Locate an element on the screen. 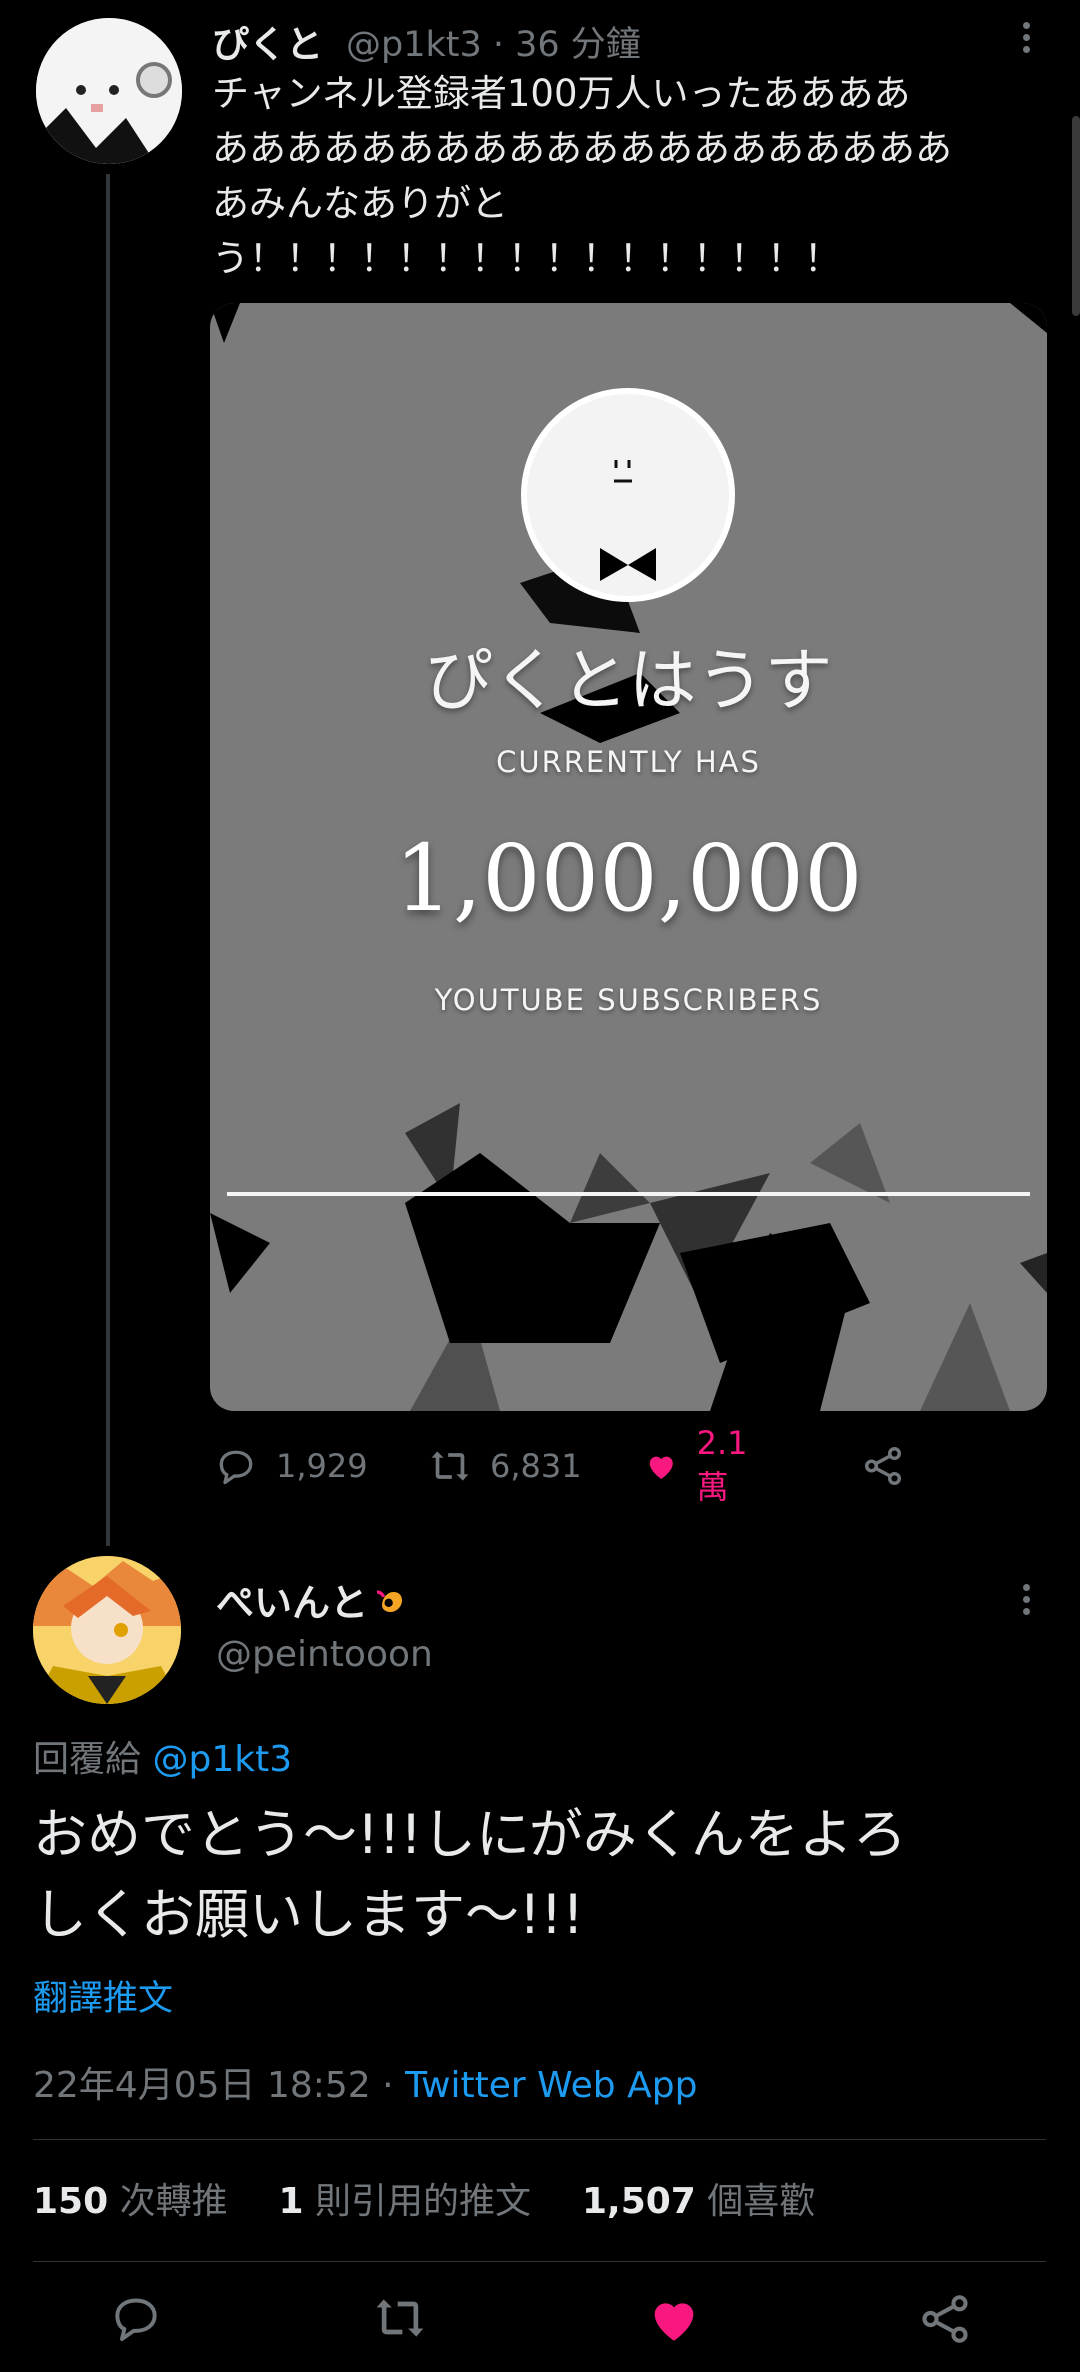 The image size is (1080, 2372). reply-button: 1,929 is located at coordinates (291, 1466).